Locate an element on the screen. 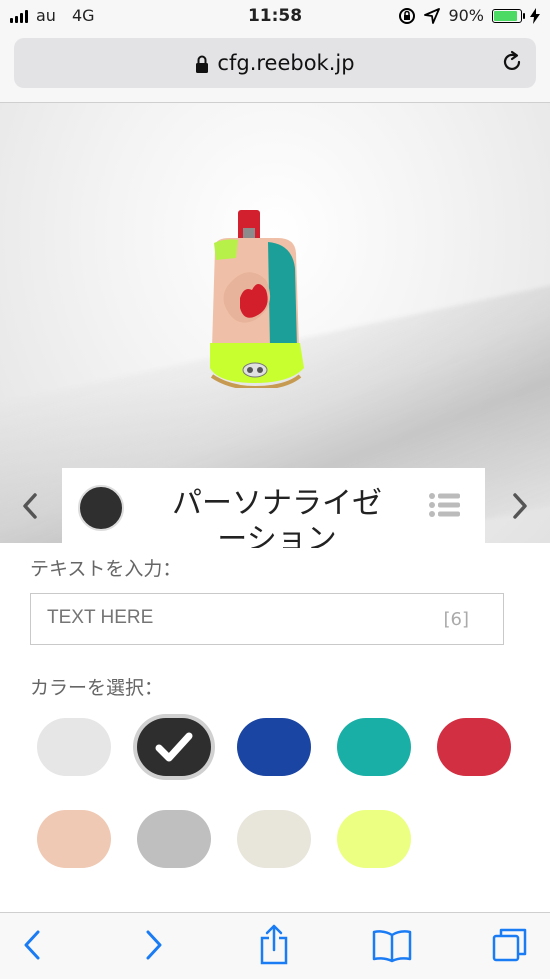  address-bar: cfg.reebok.jp is located at coordinates (275, 63).